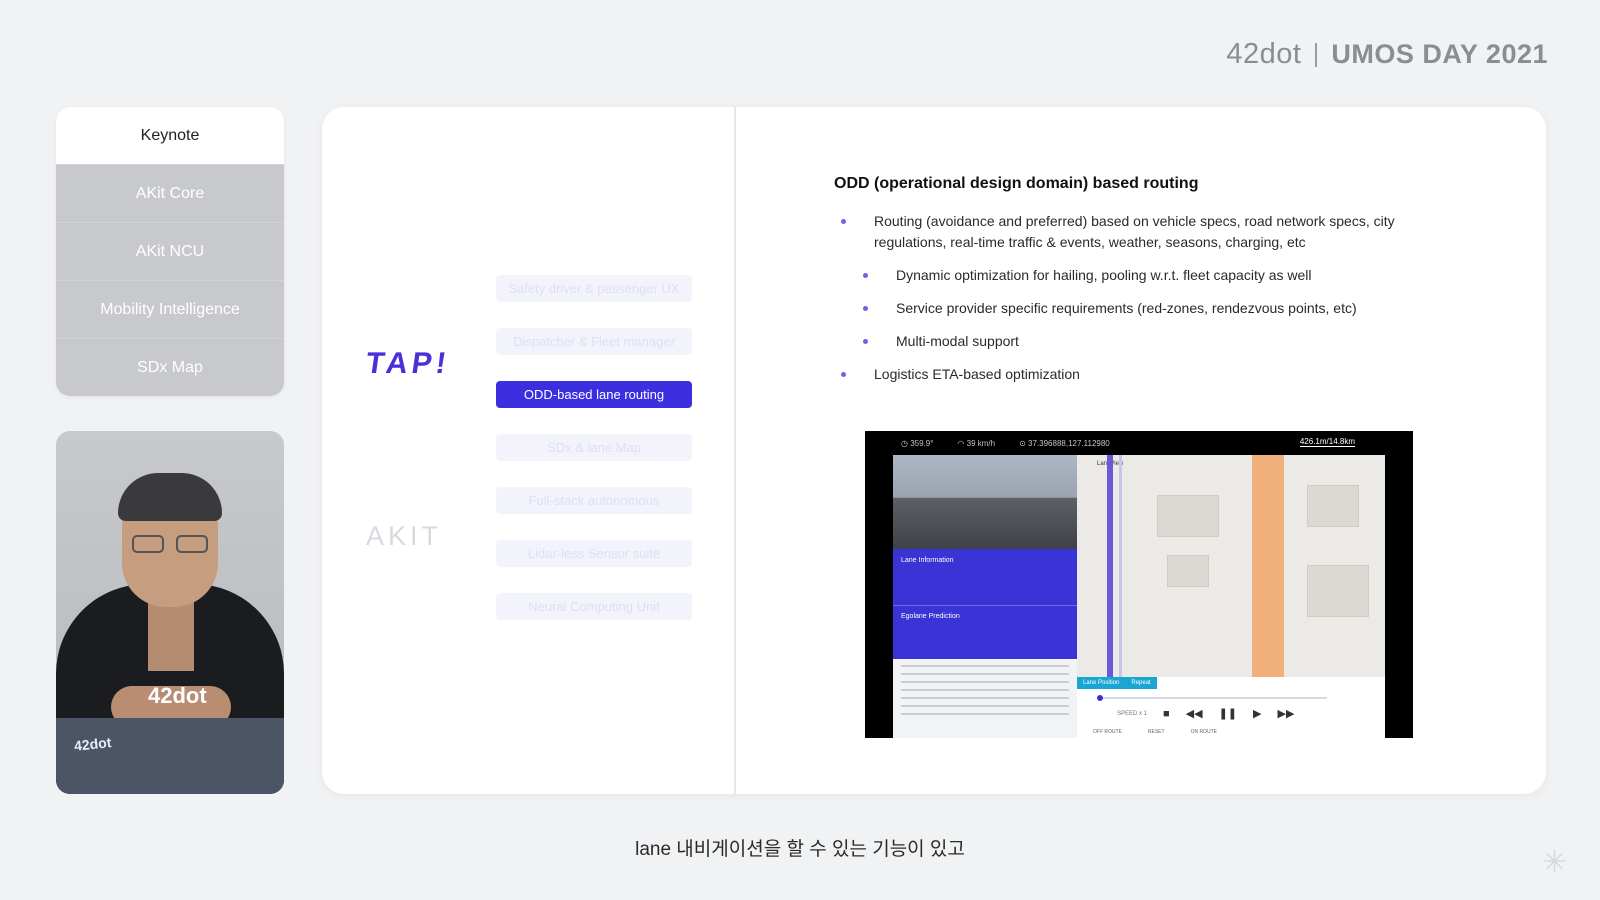 The height and width of the screenshot is (900, 1600). Describe the element at coordinates (1120, 566) in the screenshot. I see `route-line-secondary` at that location.